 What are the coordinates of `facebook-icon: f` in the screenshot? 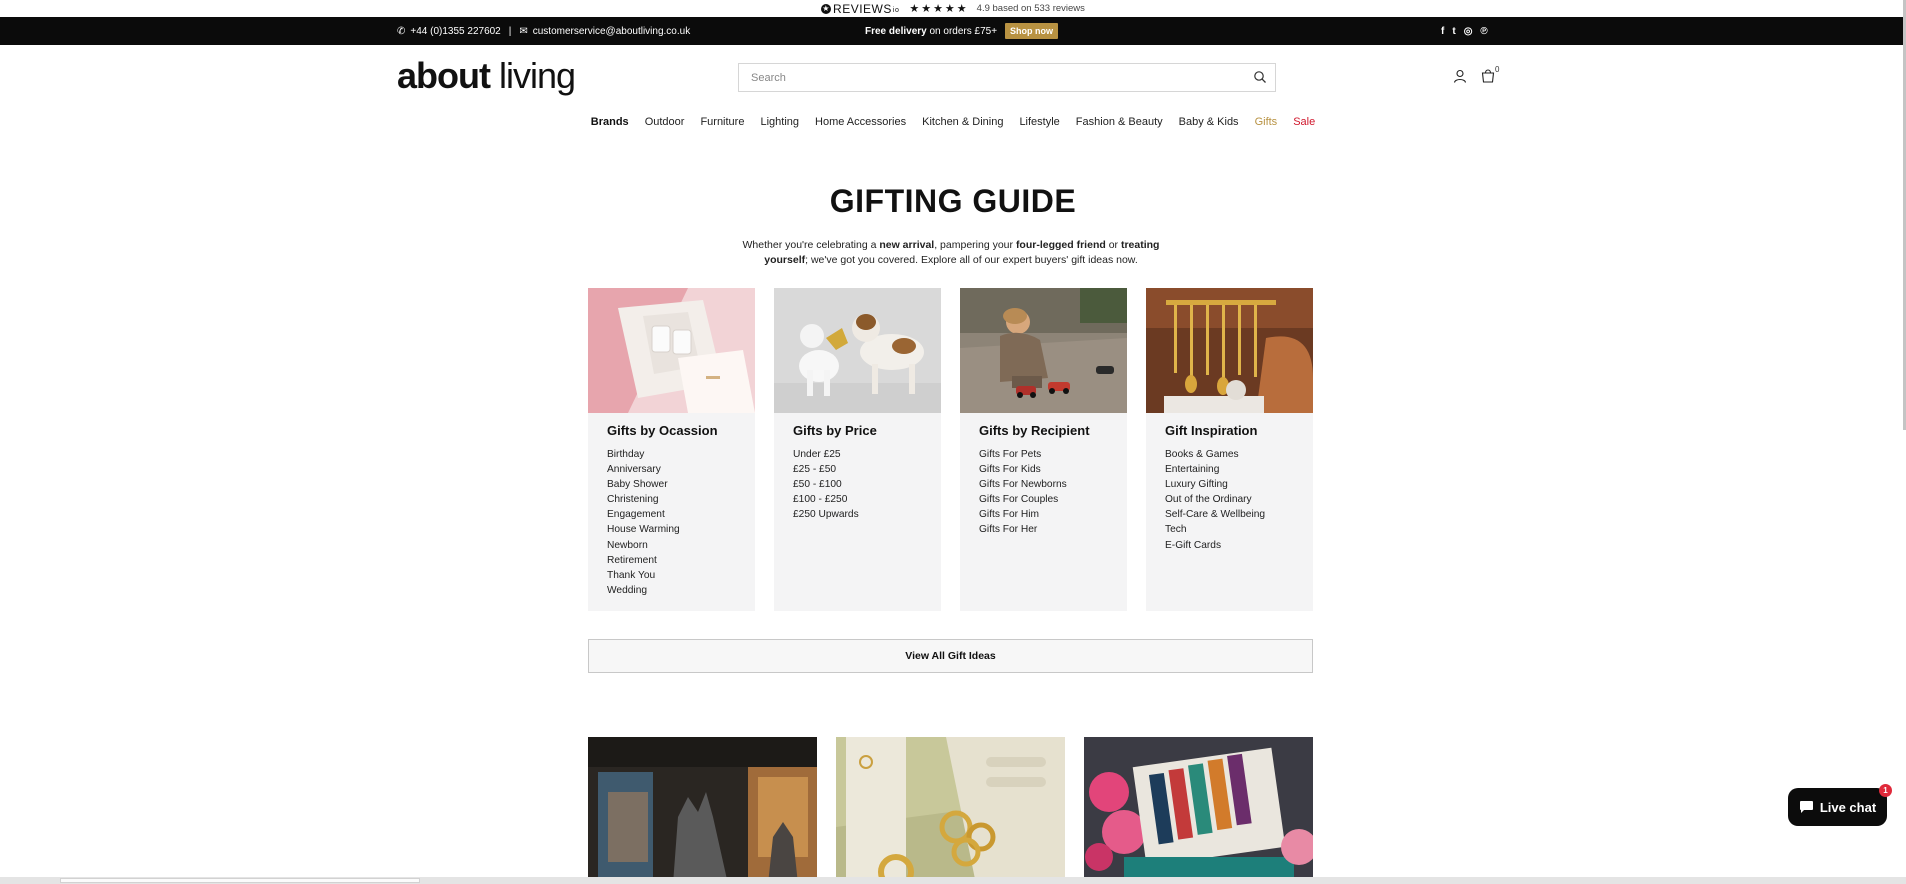 It's located at (1442, 31).